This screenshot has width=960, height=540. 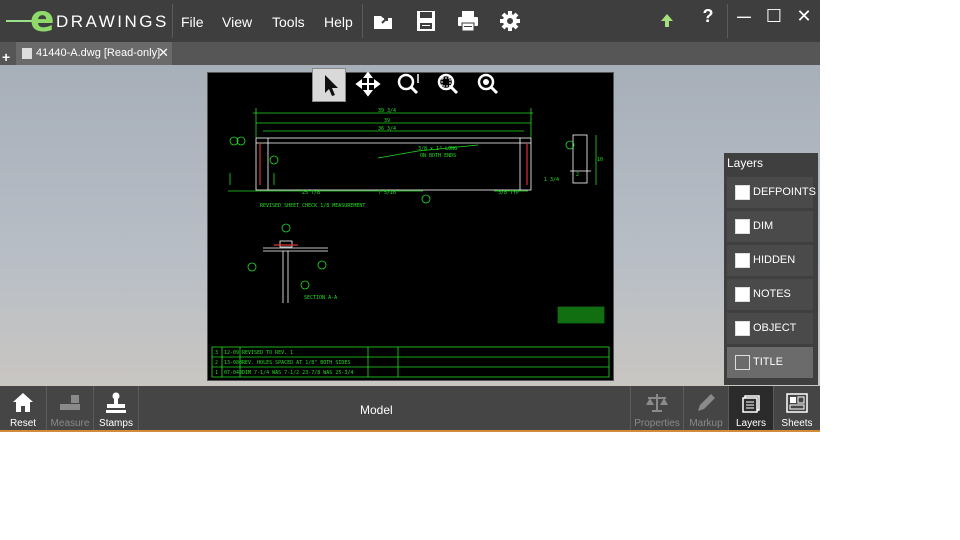 I want to click on menu-tools: Tools, so click(x=288, y=22).